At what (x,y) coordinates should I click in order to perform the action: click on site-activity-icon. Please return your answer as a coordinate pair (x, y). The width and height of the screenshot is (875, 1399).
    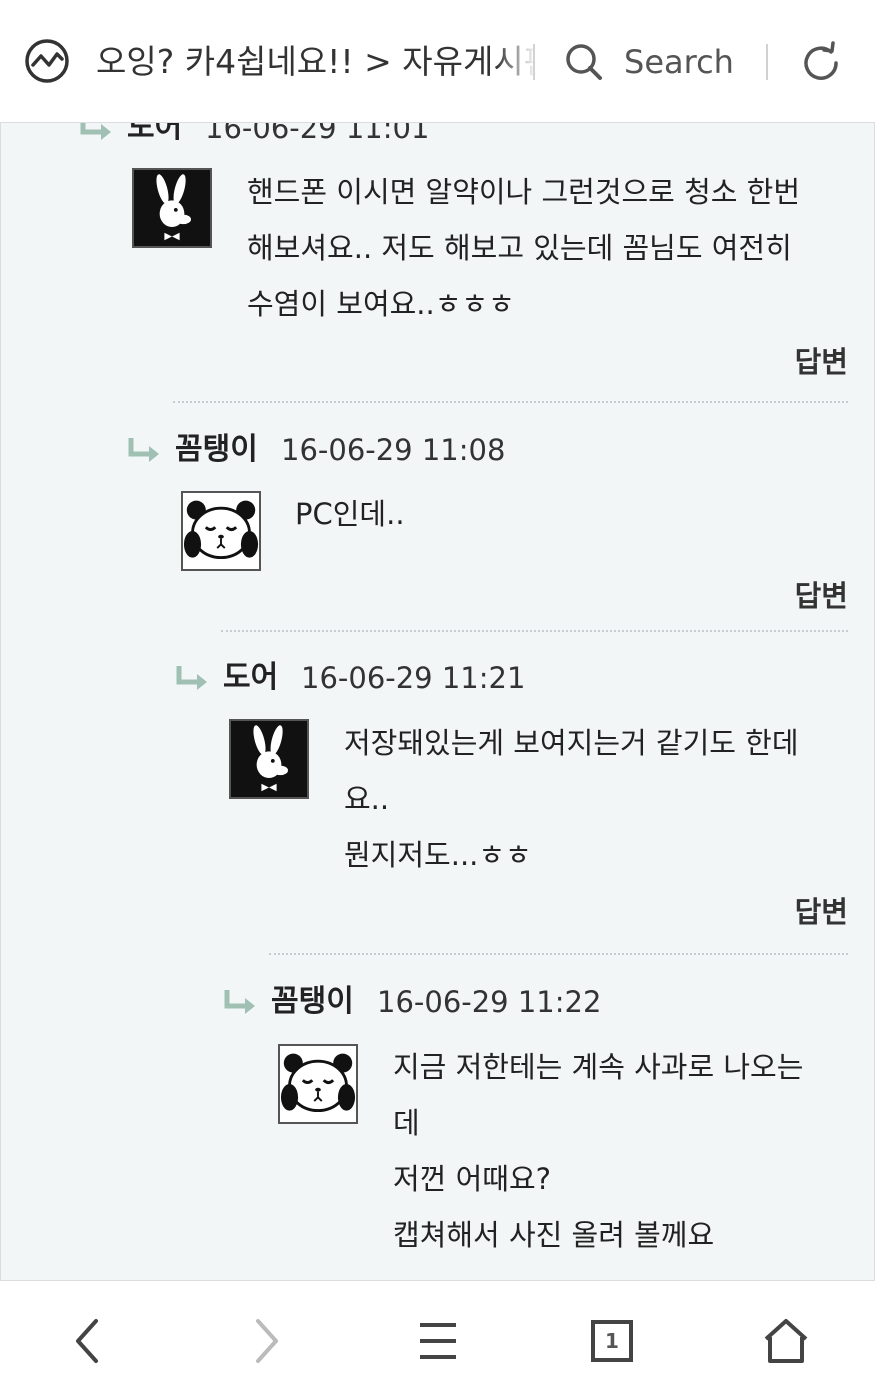
    Looking at the image, I should click on (47, 61).